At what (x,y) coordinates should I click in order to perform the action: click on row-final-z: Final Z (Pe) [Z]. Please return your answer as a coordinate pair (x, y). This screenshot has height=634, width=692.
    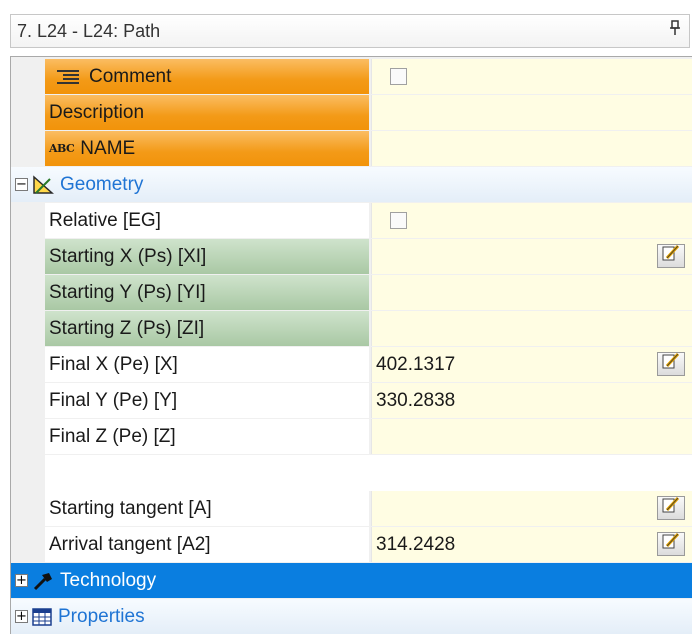
    Looking at the image, I should click on (351, 437).